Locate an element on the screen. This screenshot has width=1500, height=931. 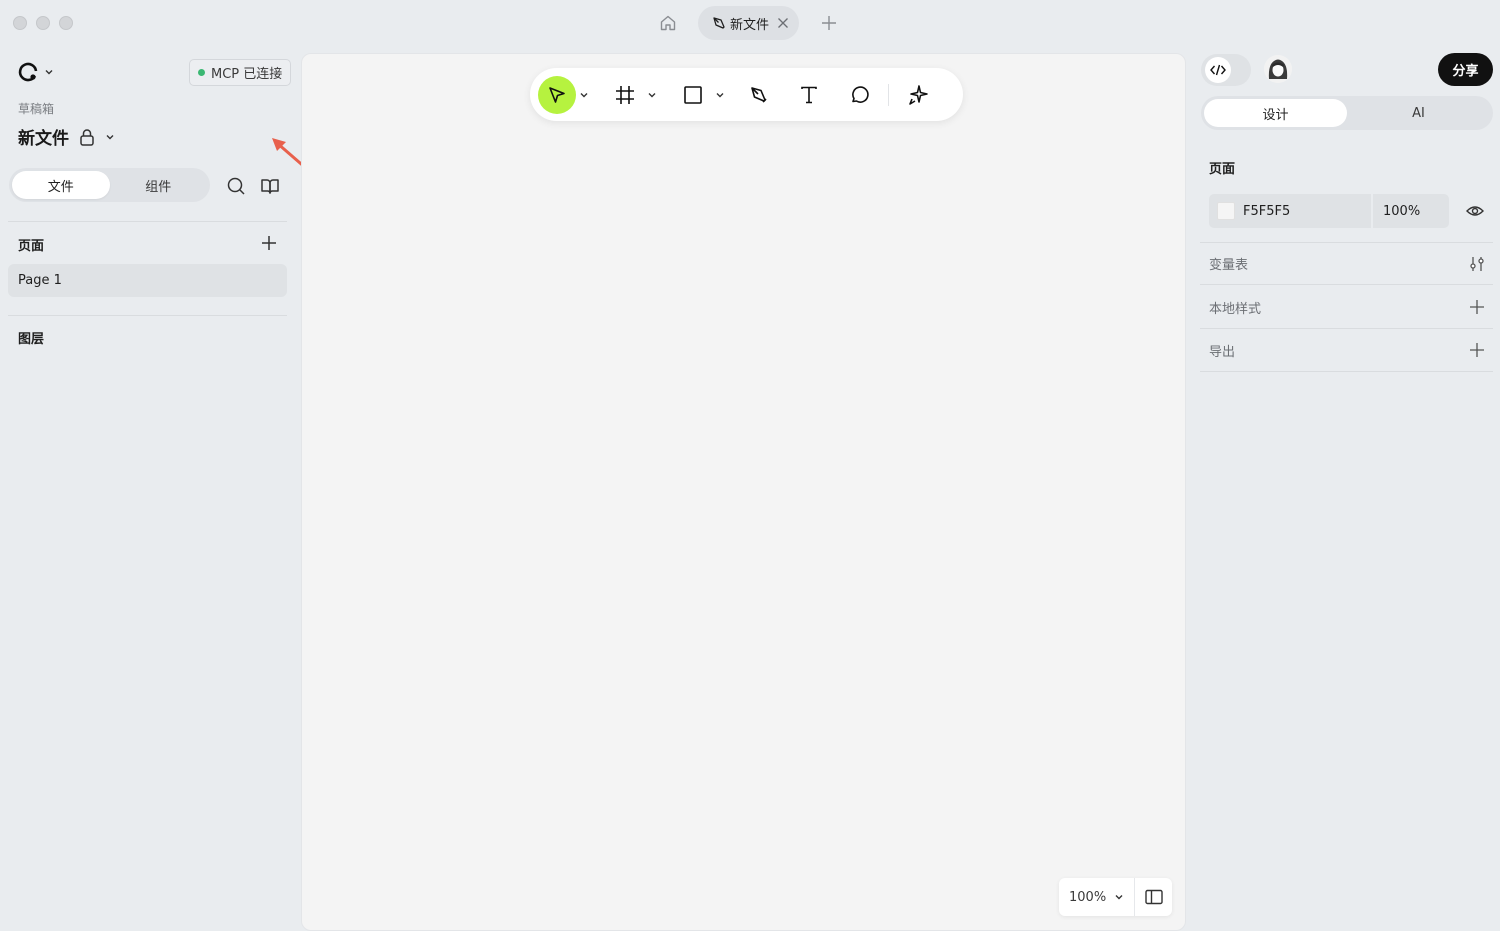
variables-label: 变量表 is located at coordinates (1229, 265).